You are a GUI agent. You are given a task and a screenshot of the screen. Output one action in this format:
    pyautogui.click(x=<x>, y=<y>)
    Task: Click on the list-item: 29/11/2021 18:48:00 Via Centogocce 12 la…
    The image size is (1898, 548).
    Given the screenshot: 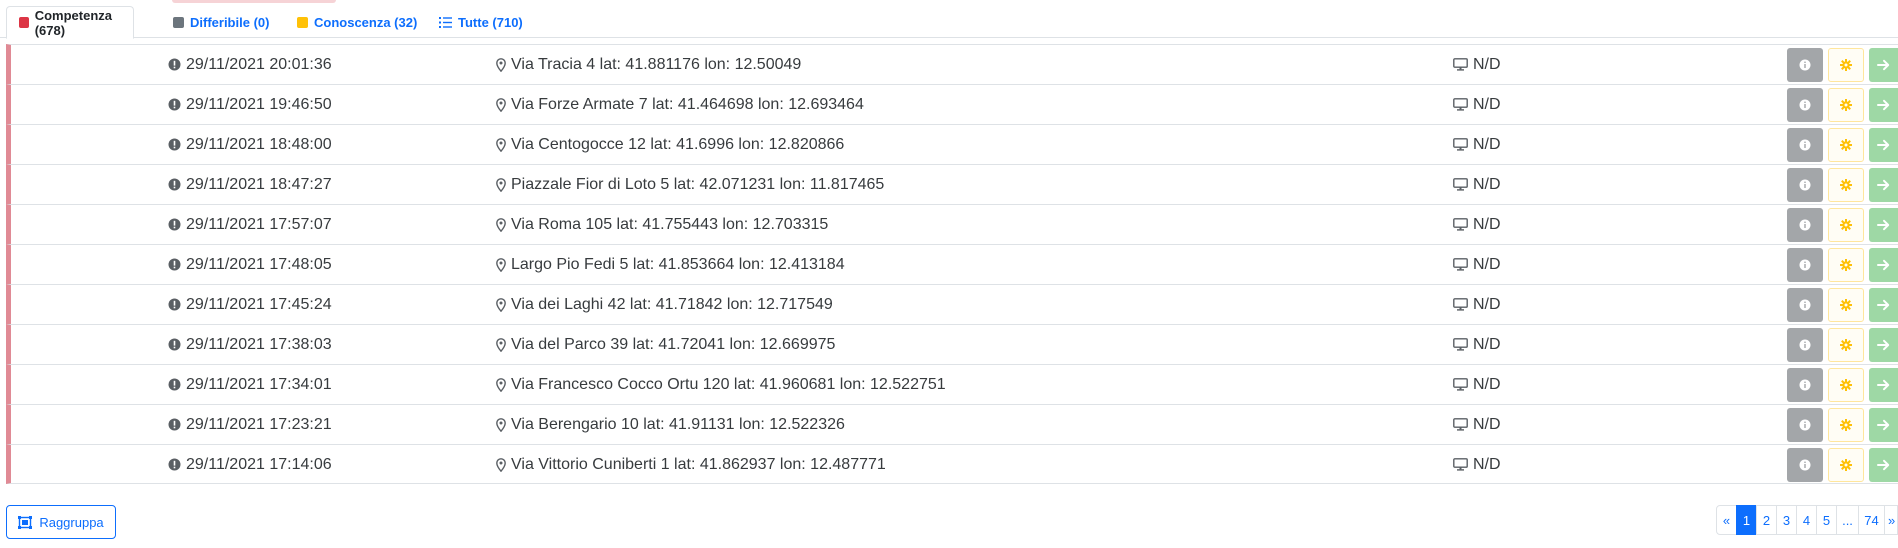 What is the action you would take?
    pyautogui.click(x=952, y=144)
    